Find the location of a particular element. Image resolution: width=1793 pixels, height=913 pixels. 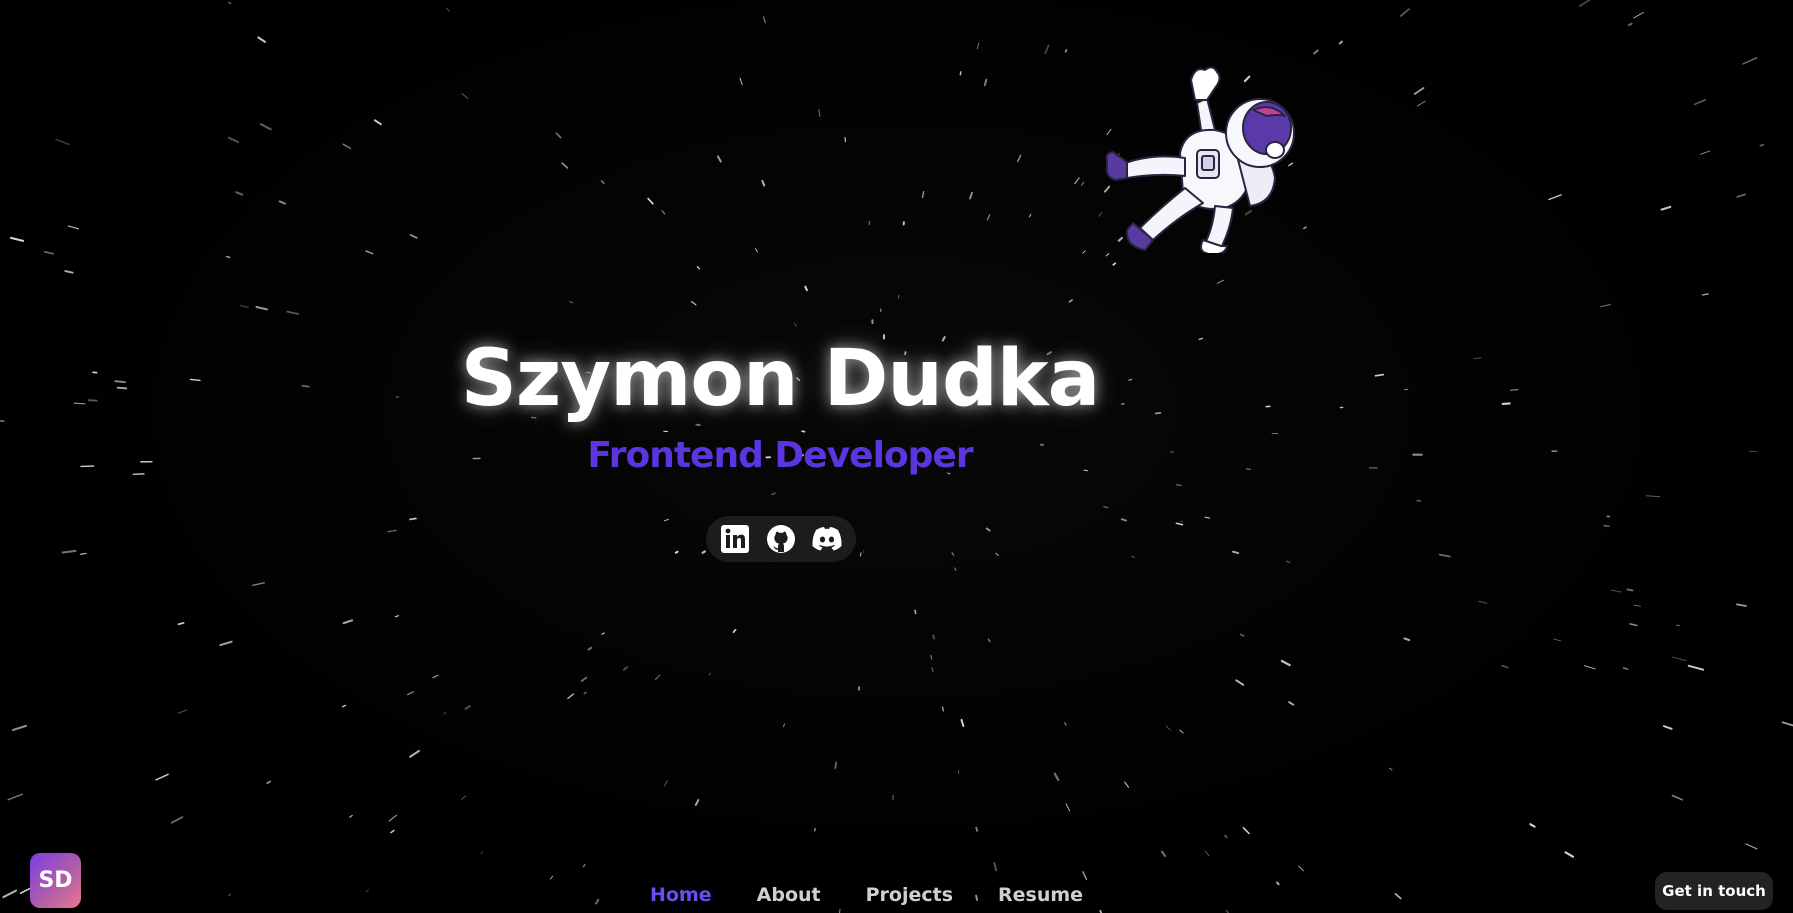

discord-icon is located at coordinates (827, 539).